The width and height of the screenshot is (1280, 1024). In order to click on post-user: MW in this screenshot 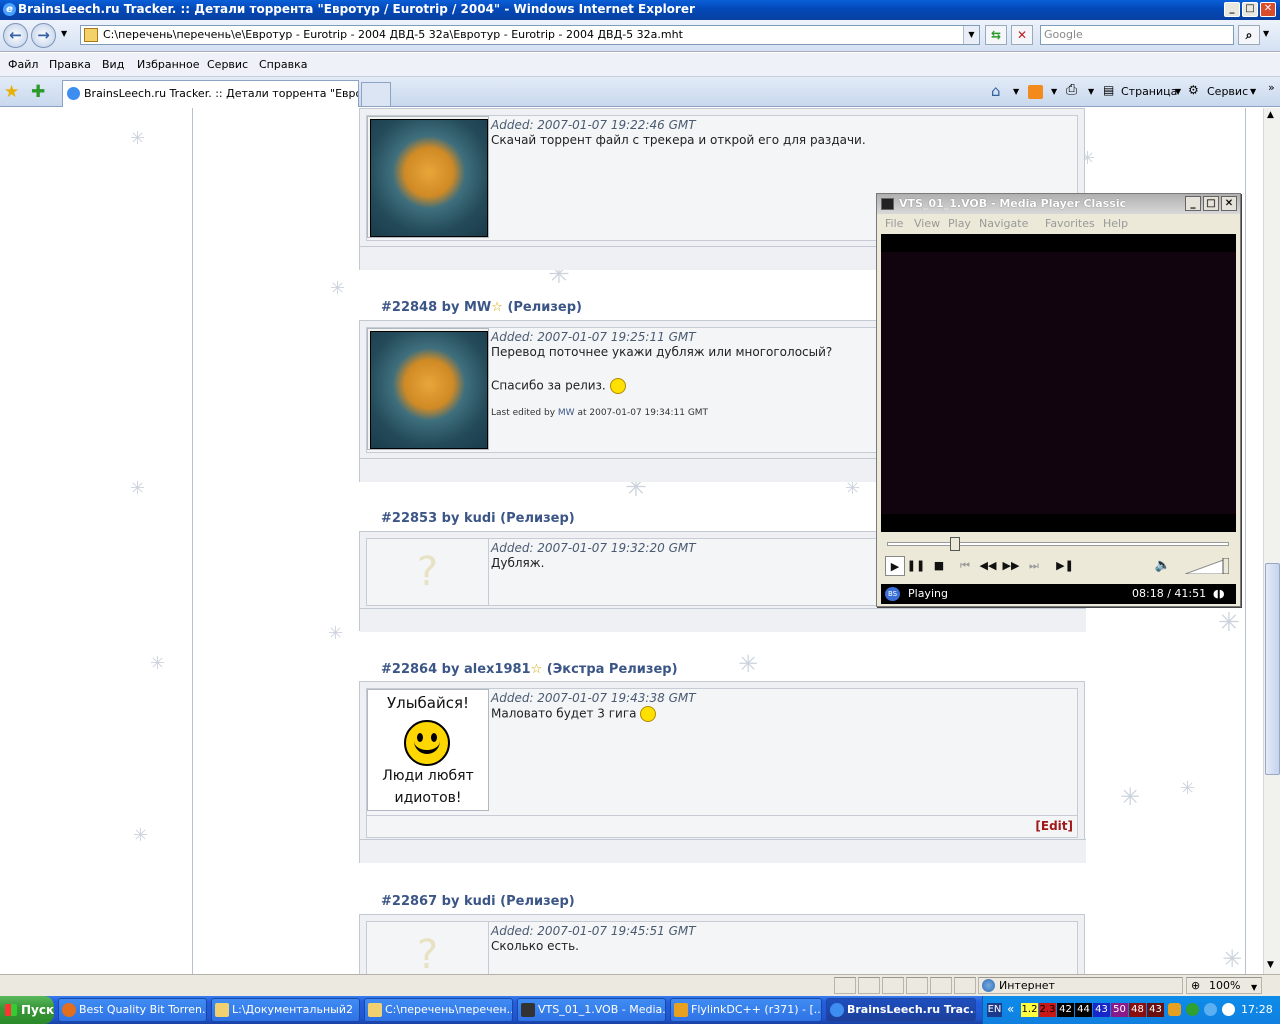, I will do `click(477, 307)`.